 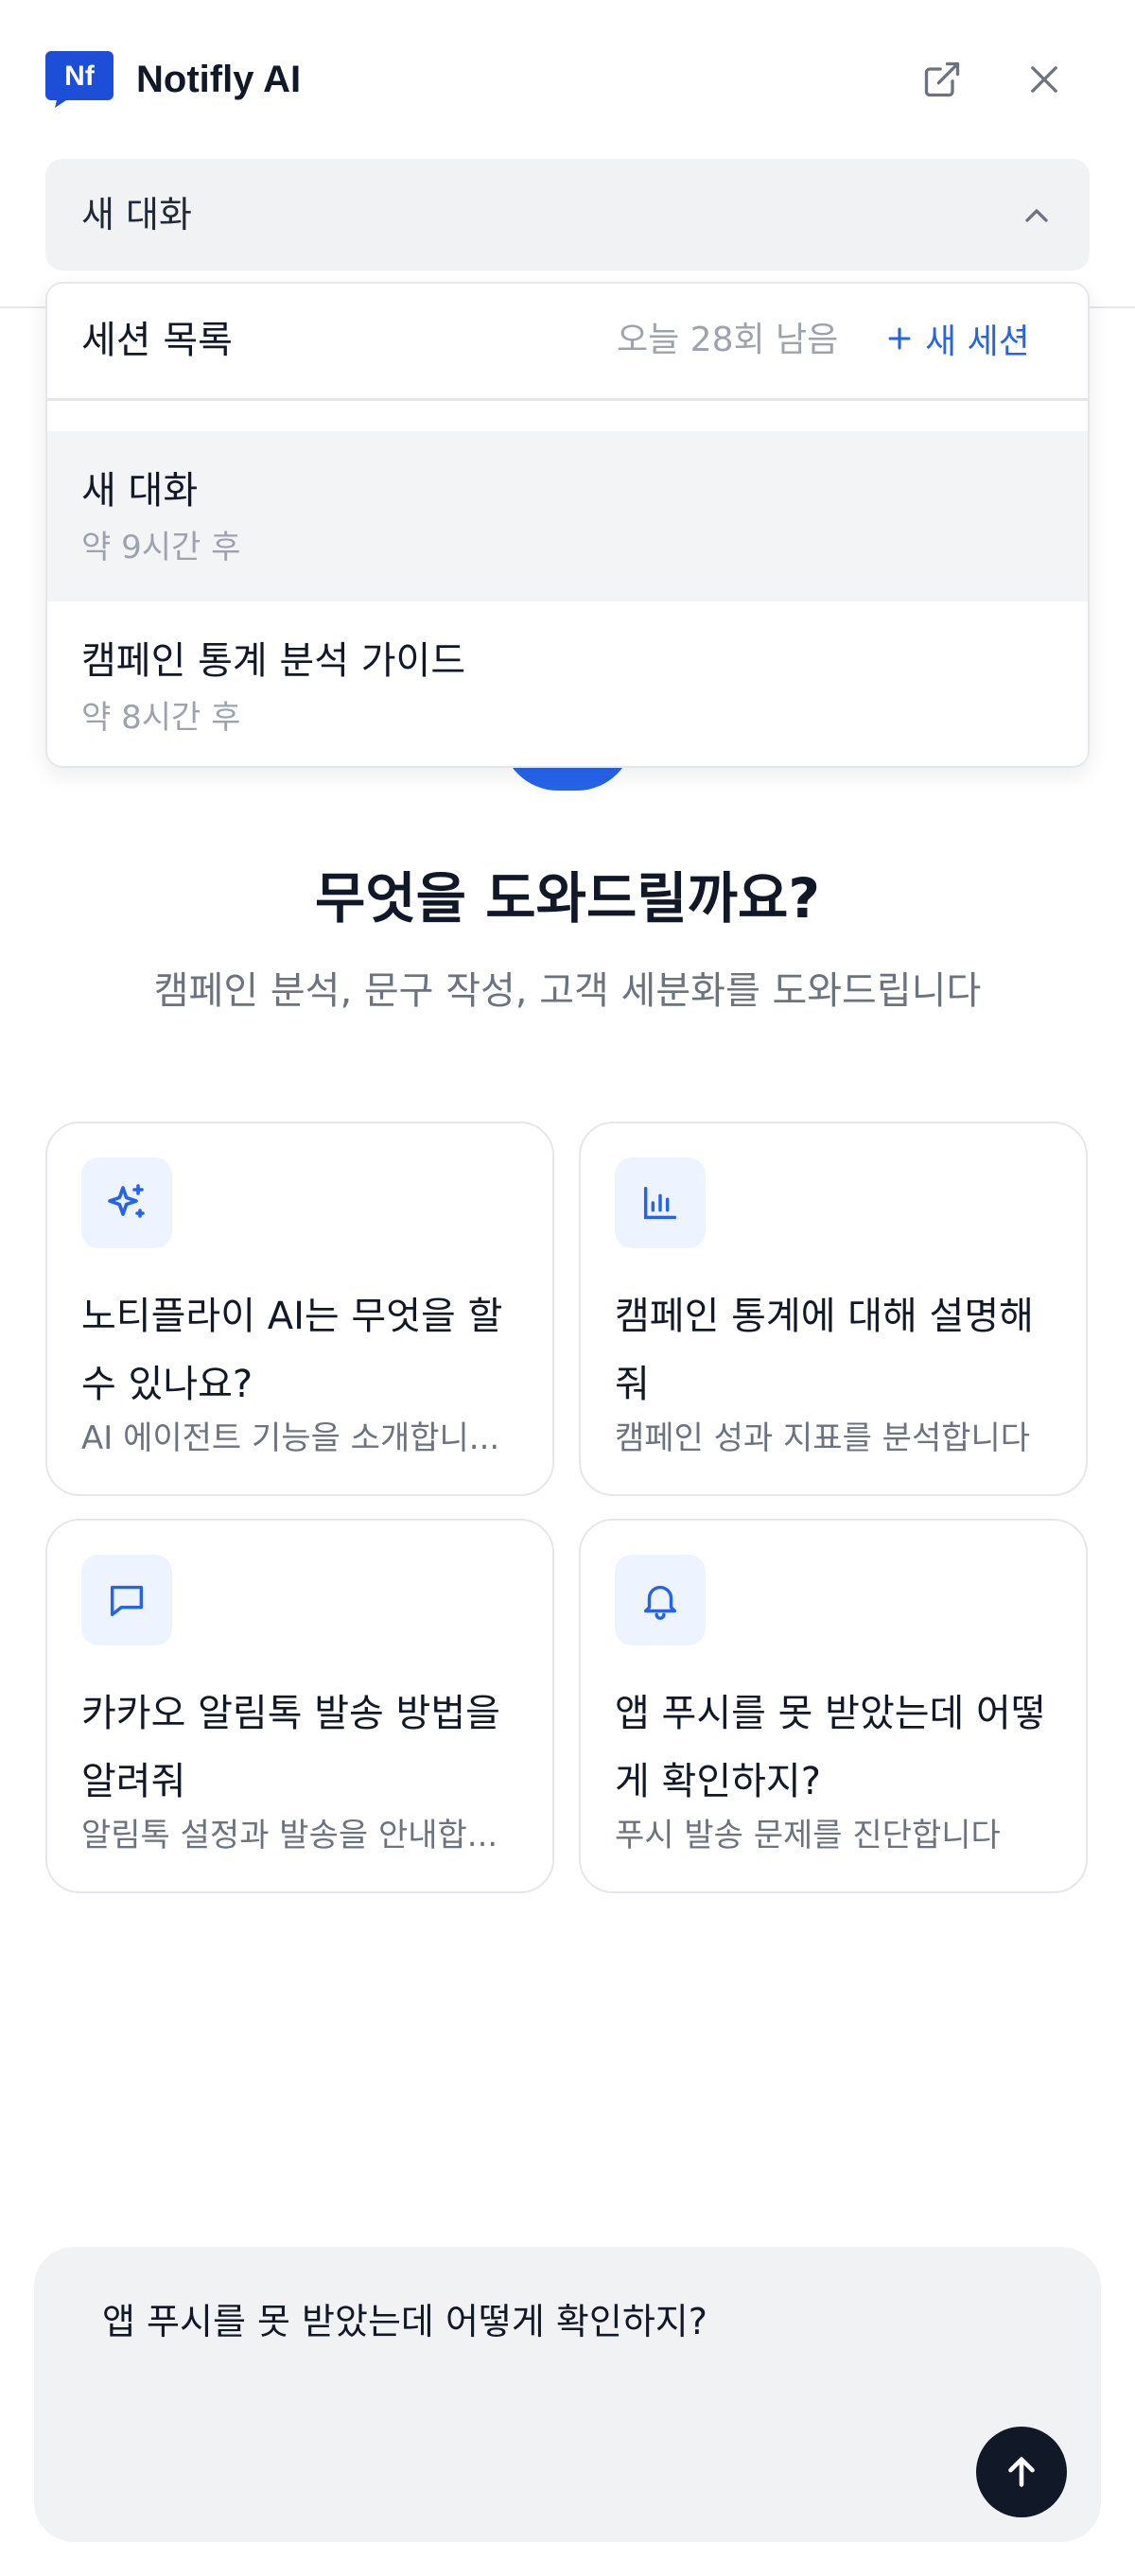 I want to click on new-session-label: 새 세션, so click(x=977, y=341).